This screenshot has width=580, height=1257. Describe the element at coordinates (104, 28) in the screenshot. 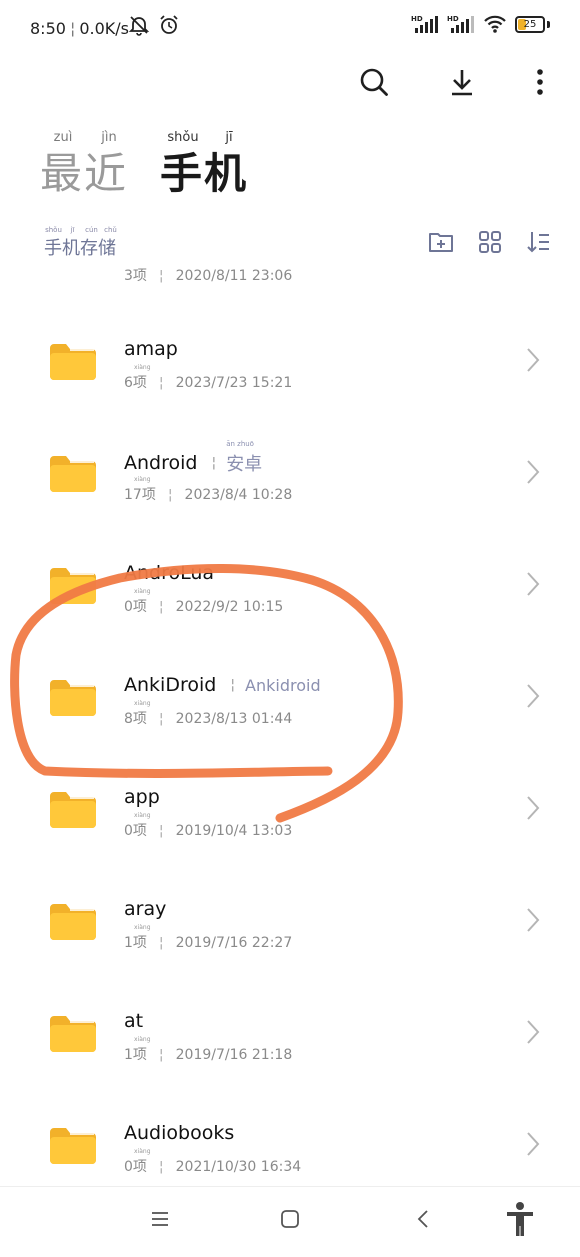

I see `network-speed: 0.0K/s` at that location.